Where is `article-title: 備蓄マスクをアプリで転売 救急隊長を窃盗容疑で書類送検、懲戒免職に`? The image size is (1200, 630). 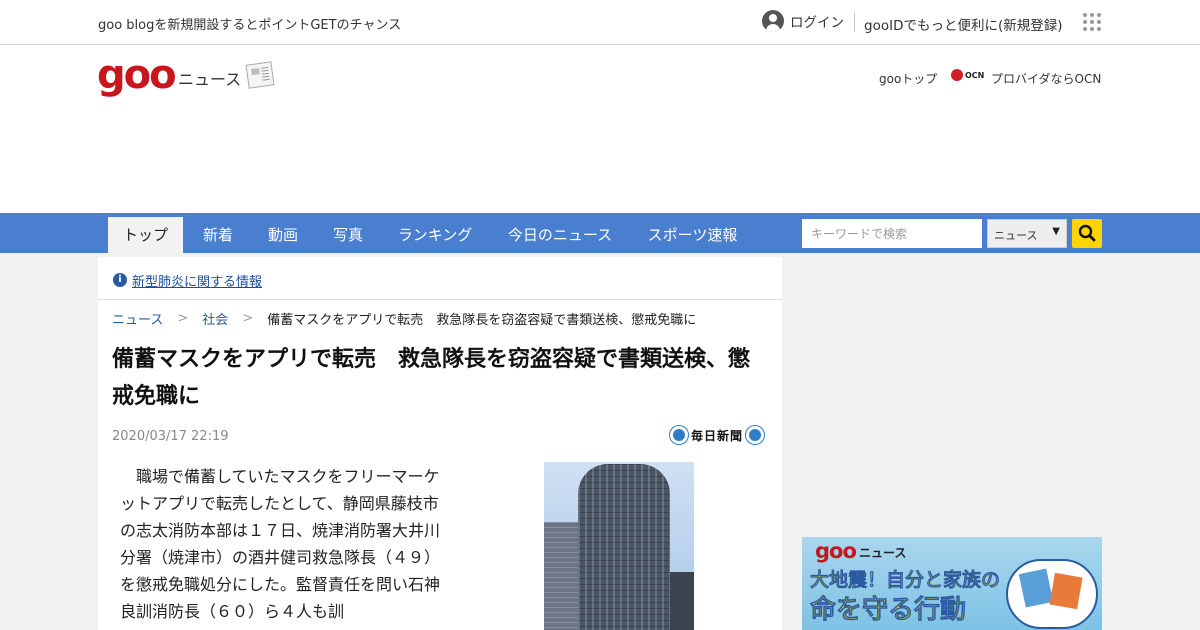
article-title: 備蓄マスクをアプリで転売 救急隊長を窃盗容疑で書類送検、懲戒免職に is located at coordinates (431, 378).